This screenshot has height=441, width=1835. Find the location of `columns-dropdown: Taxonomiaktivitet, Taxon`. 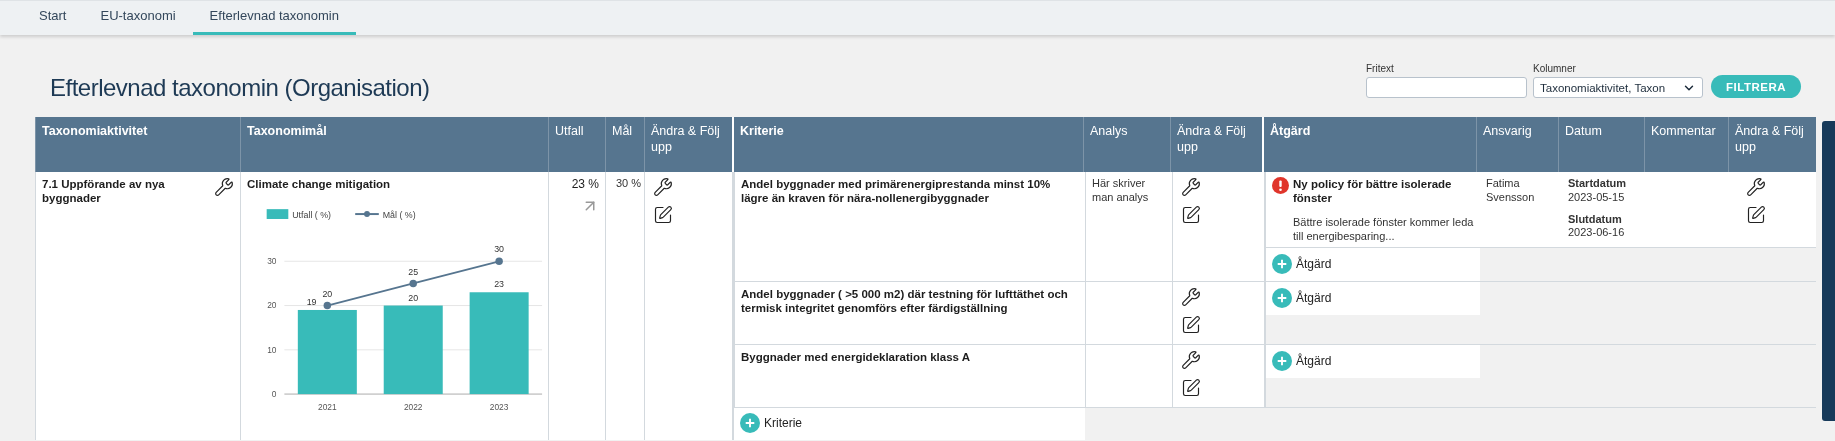

columns-dropdown: Taxonomiaktivitet, Taxon is located at coordinates (1618, 87).